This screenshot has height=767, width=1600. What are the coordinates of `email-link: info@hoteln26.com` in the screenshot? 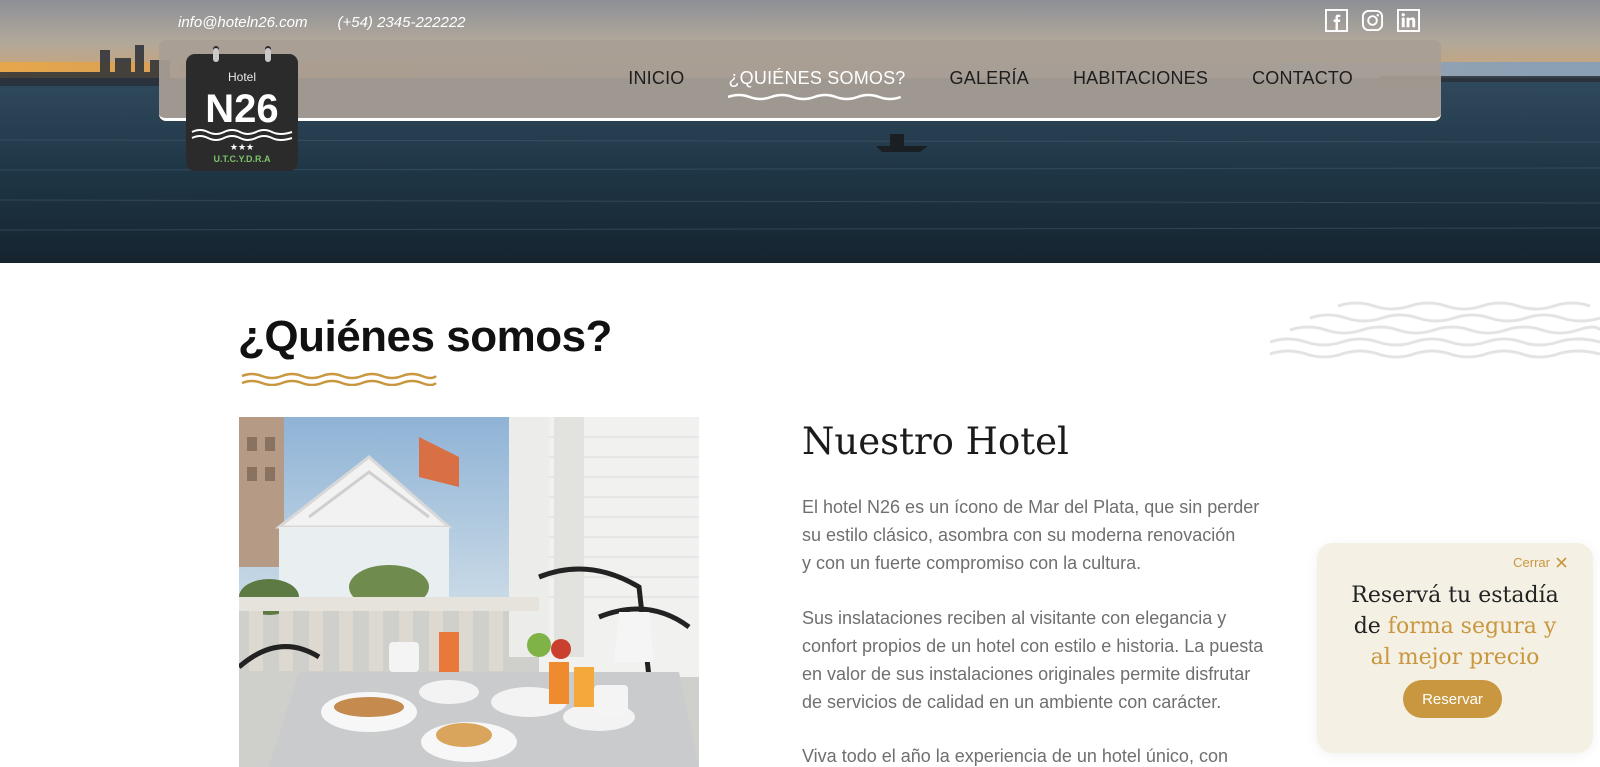 It's located at (242, 22).